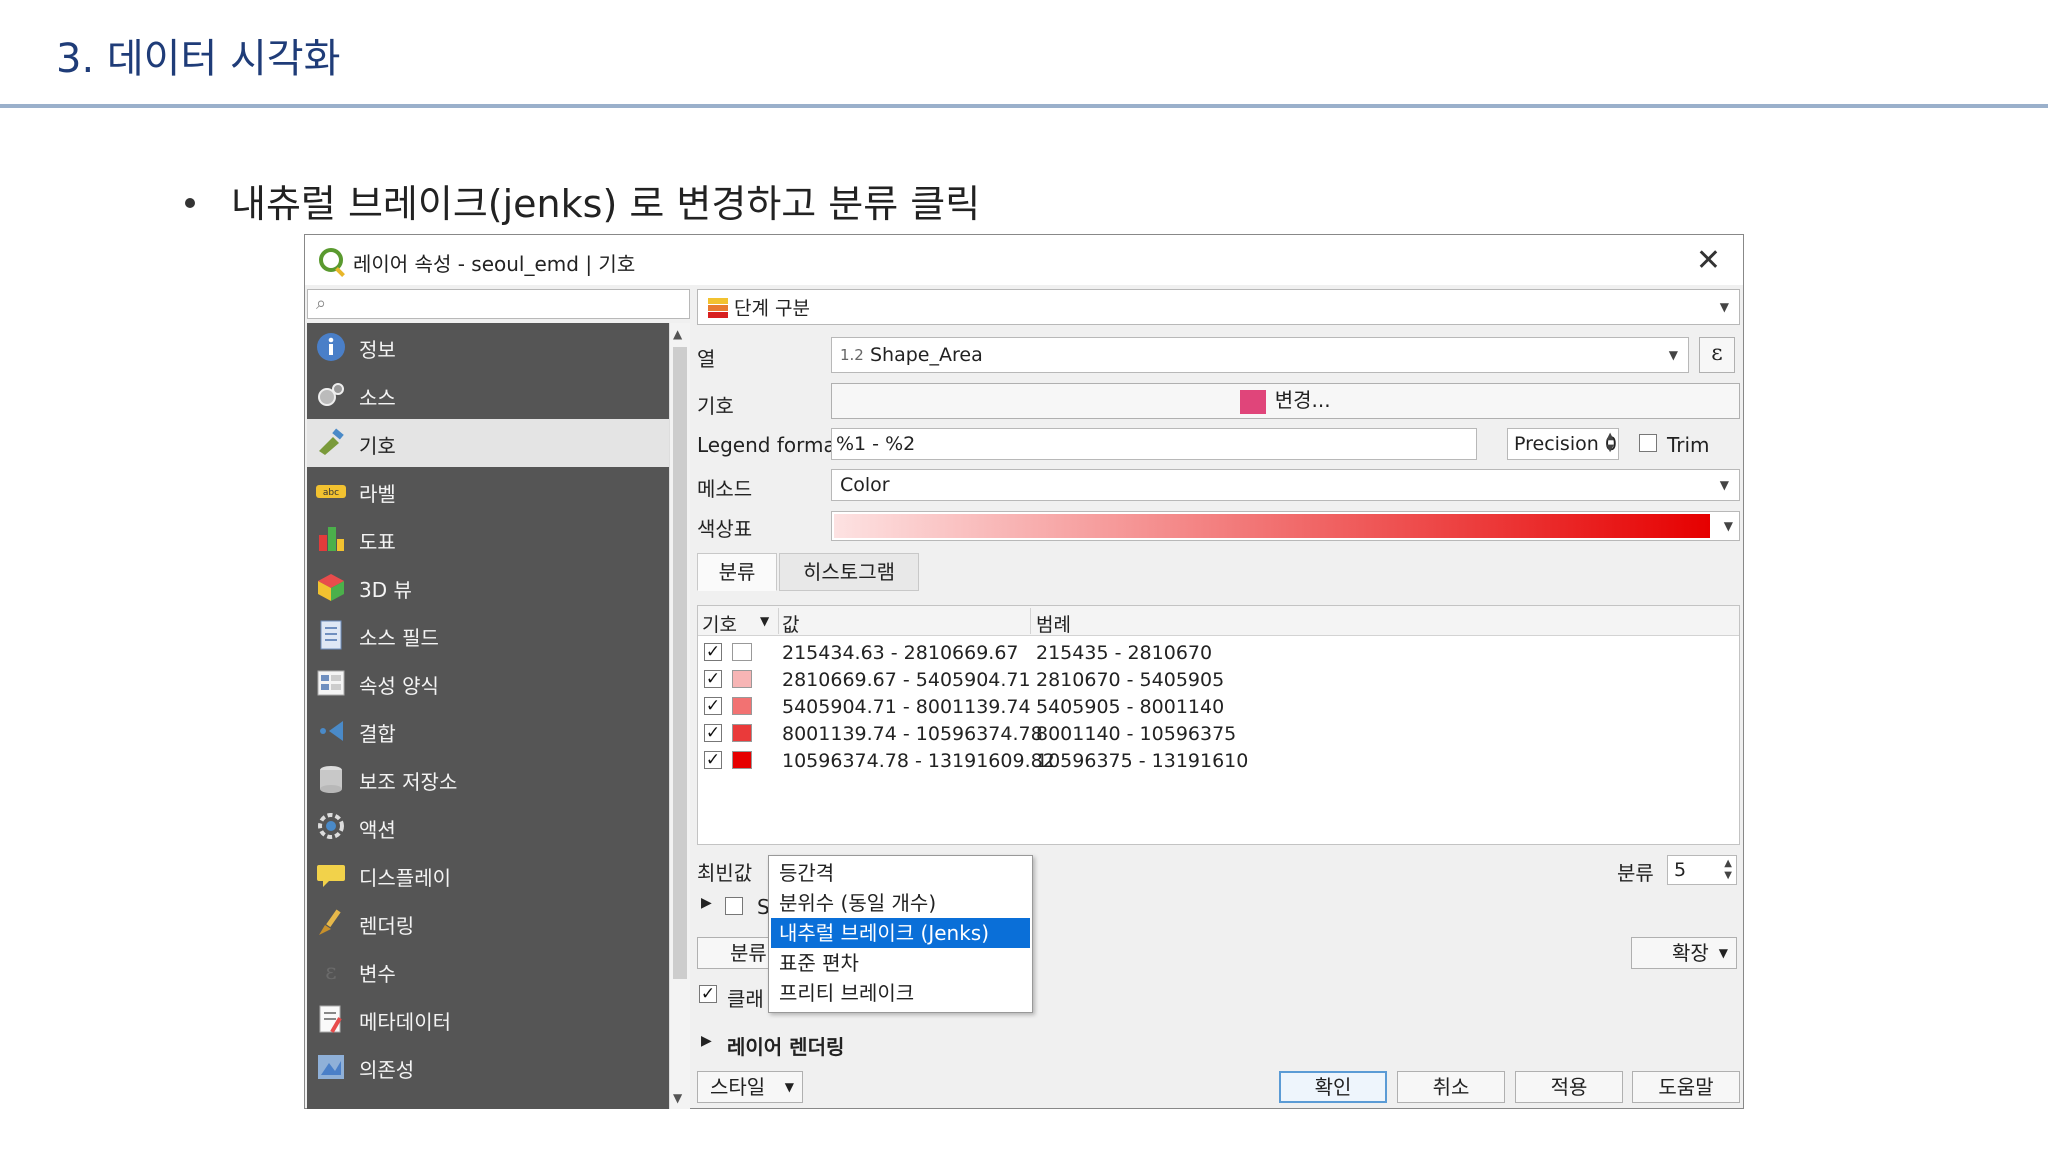 The width and height of the screenshot is (2048, 1152). What do you see at coordinates (765, 621) in the screenshot?
I see `sort-down-icon: ▼` at bounding box center [765, 621].